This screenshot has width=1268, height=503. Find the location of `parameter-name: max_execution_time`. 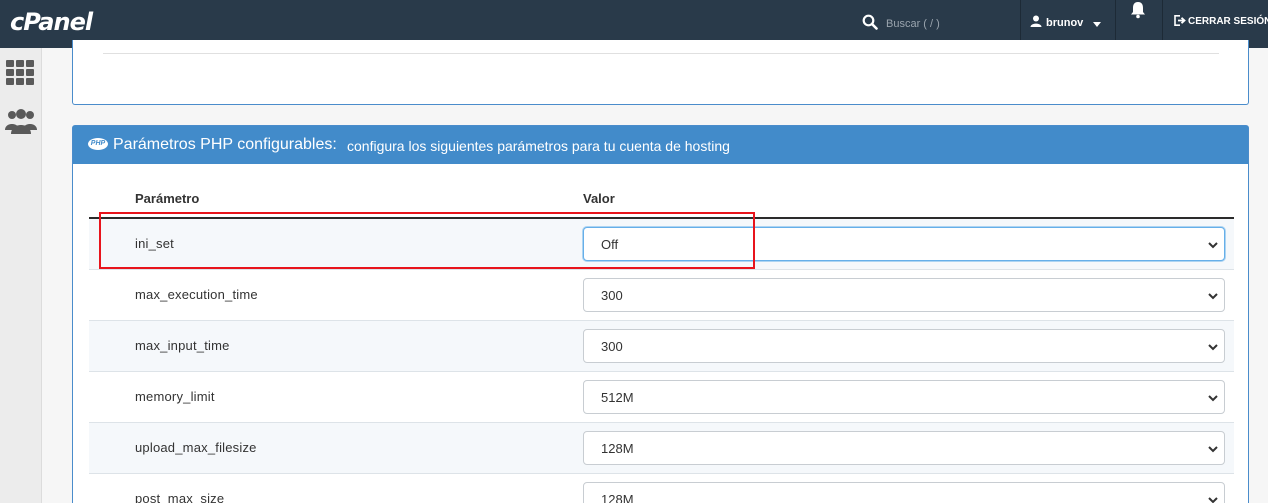

parameter-name: max_execution_time is located at coordinates (196, 294).